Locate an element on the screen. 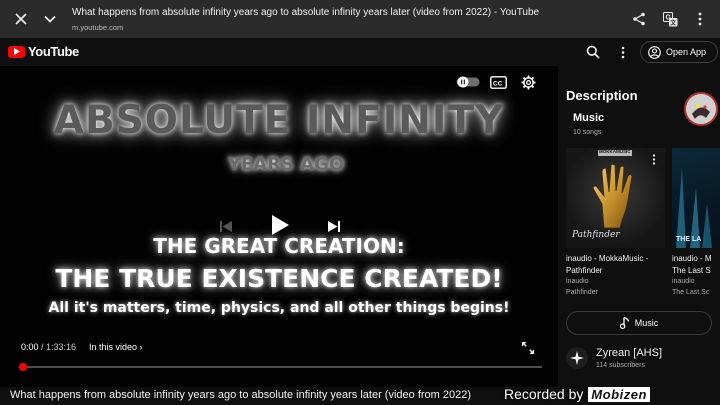 This screenshot has width=720, height=405. cityscape-image is located at coordinates (694, 208).